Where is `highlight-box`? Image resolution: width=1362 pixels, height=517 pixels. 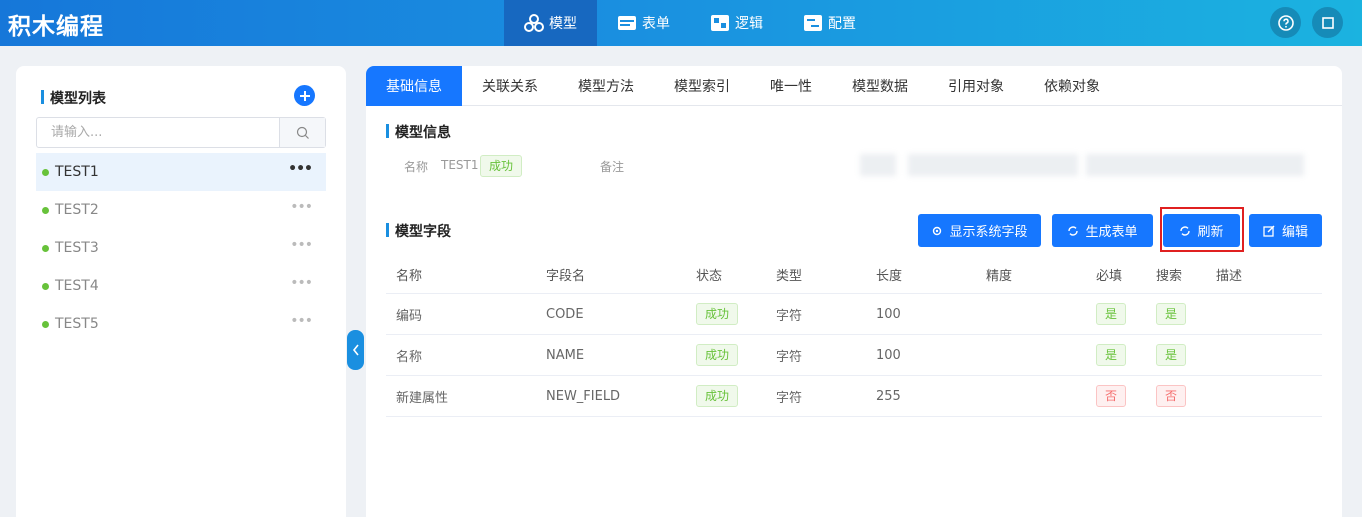 highlight-box is located at coordinates (1202, 229).